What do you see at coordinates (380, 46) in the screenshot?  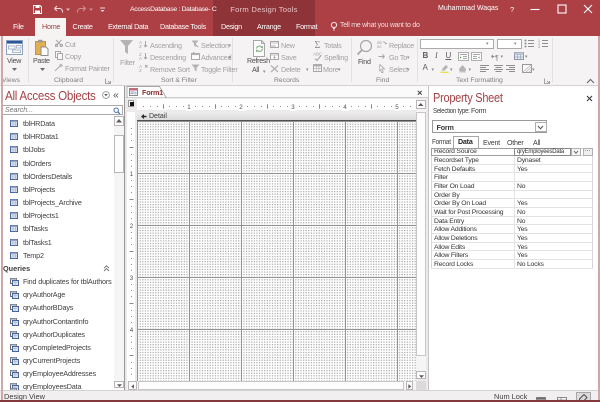 I see `svg-text: ac` at bounding box center [380, 46].